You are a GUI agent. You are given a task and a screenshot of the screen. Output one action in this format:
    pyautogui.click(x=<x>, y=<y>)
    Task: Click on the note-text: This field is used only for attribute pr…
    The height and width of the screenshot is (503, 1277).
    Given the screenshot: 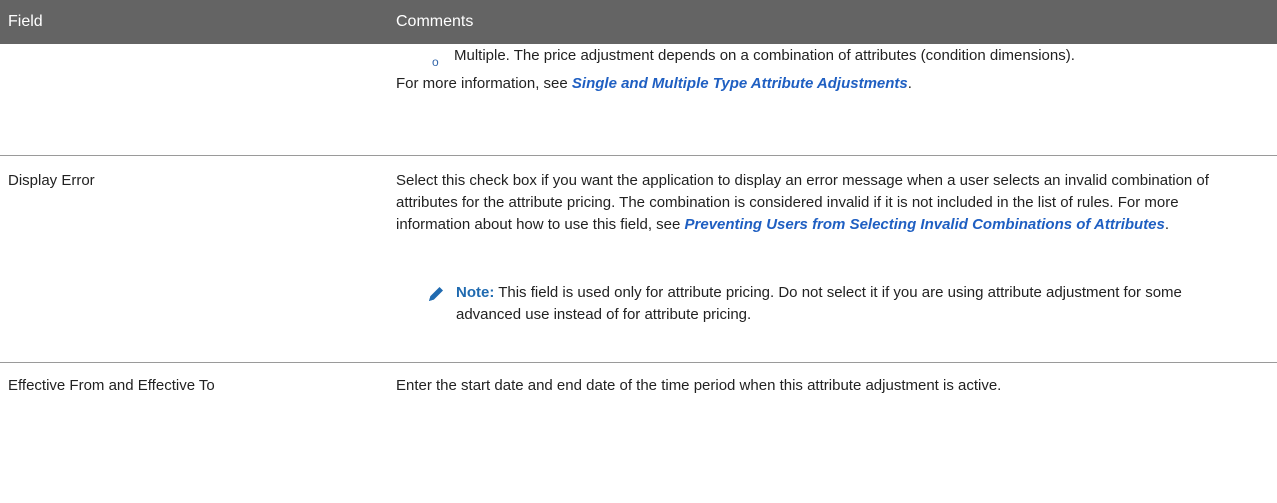 What is the action you would take?
    pyautogui.click(x=819, y=303)
    